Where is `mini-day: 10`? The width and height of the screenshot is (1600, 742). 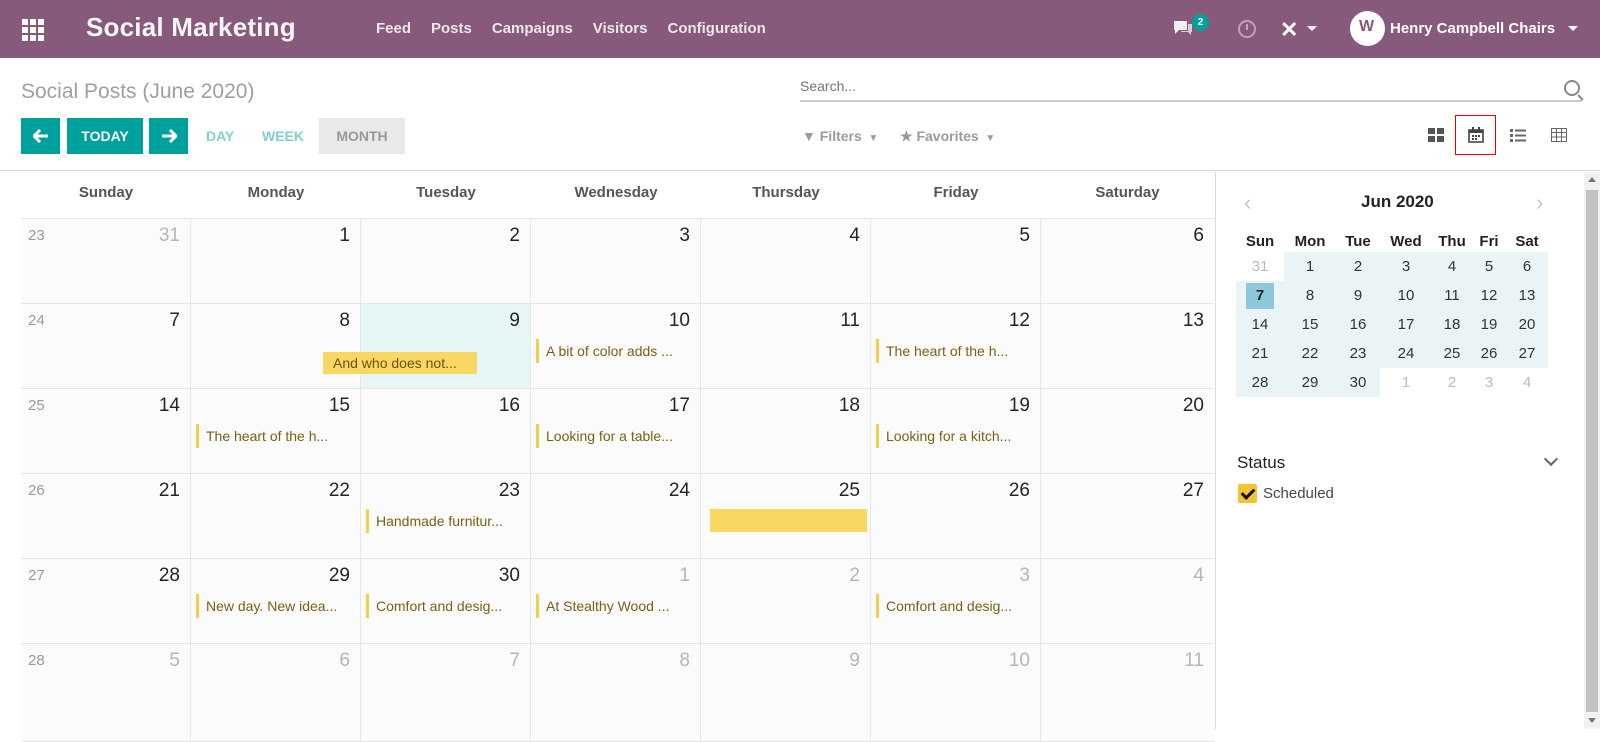 mini-day: 10 is located at coordinates (1406, 295).